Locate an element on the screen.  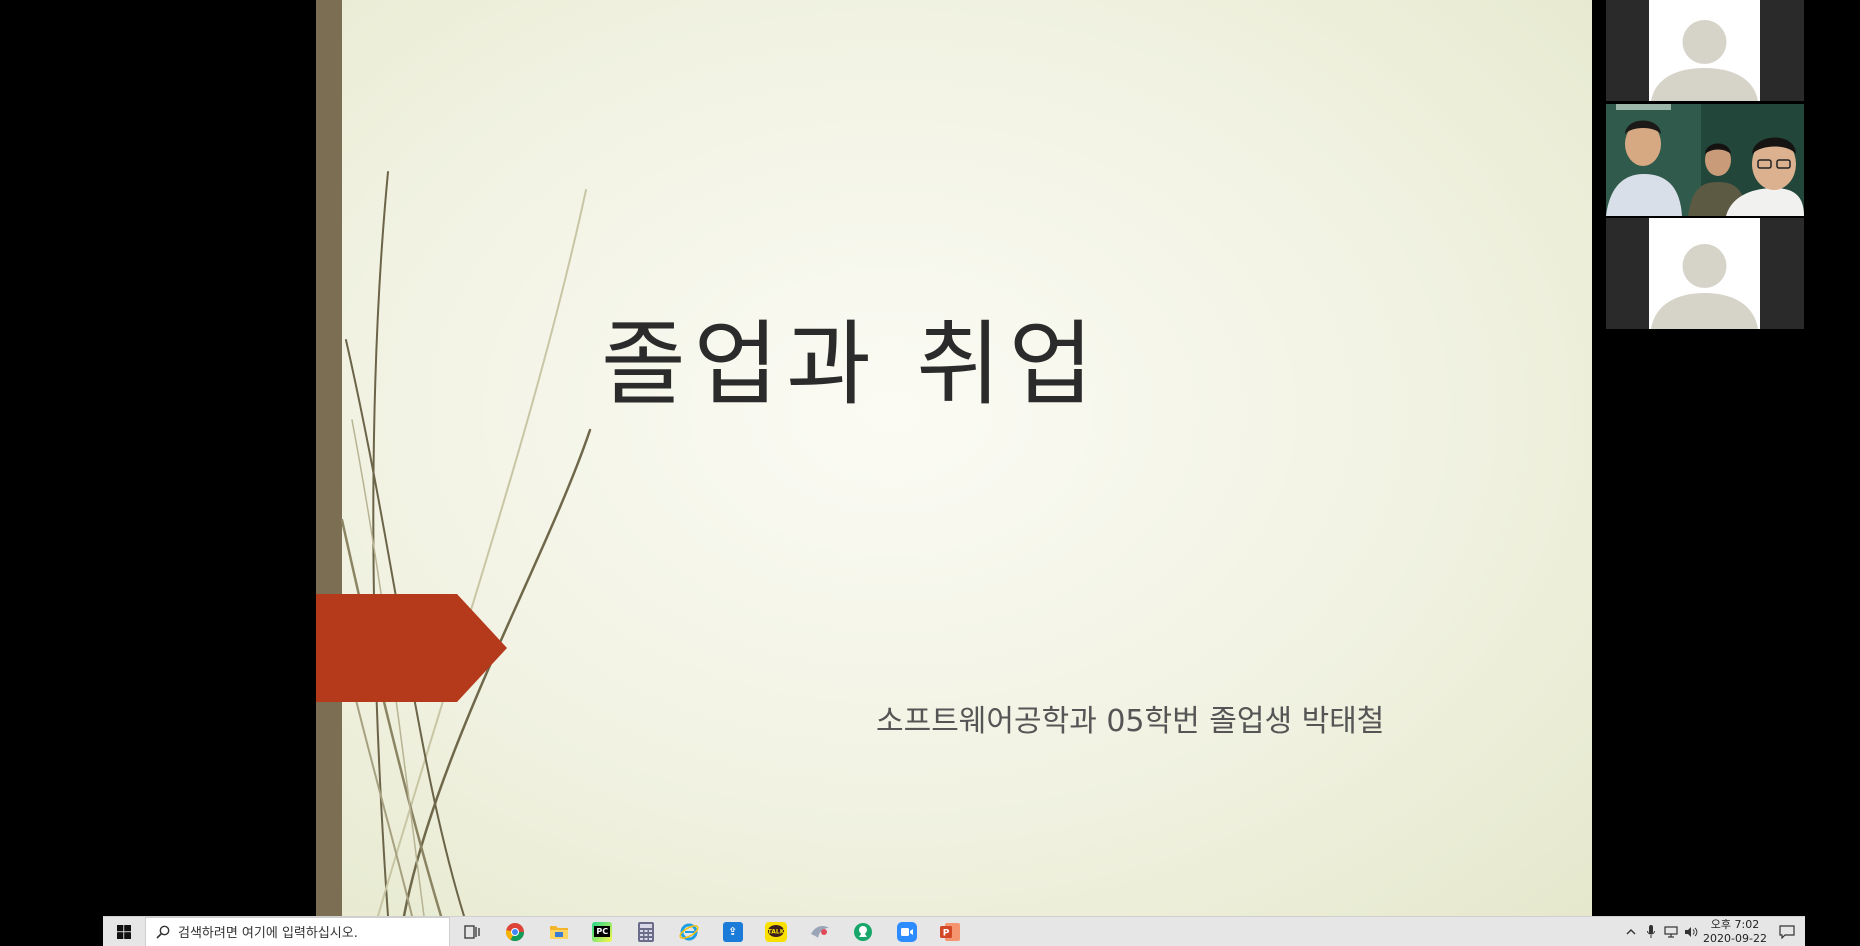
powerpoint-icon: P is located at coordinates (950, 931).